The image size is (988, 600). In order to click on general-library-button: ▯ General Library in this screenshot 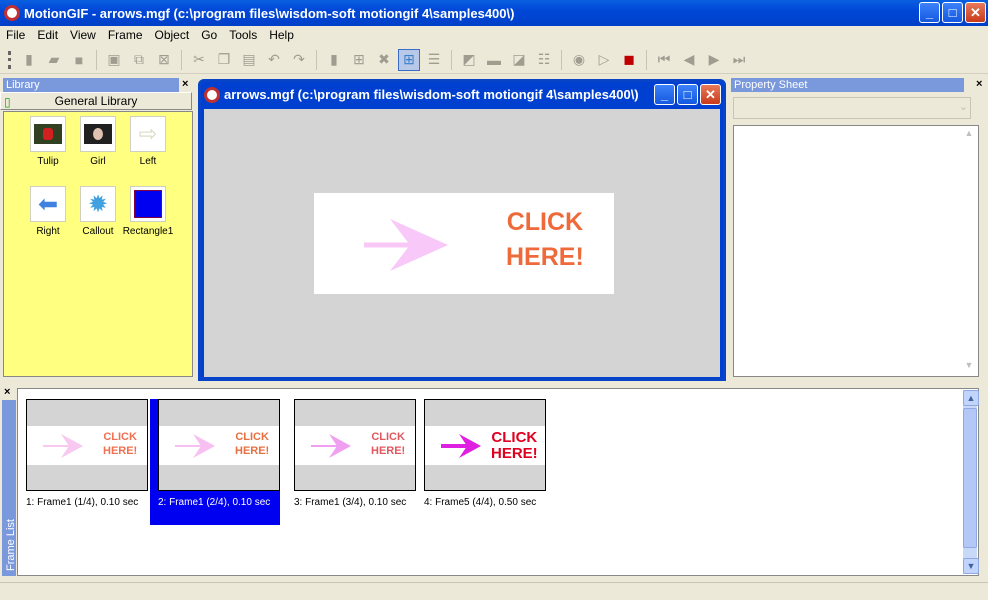, I will do `click(96, 101)`.